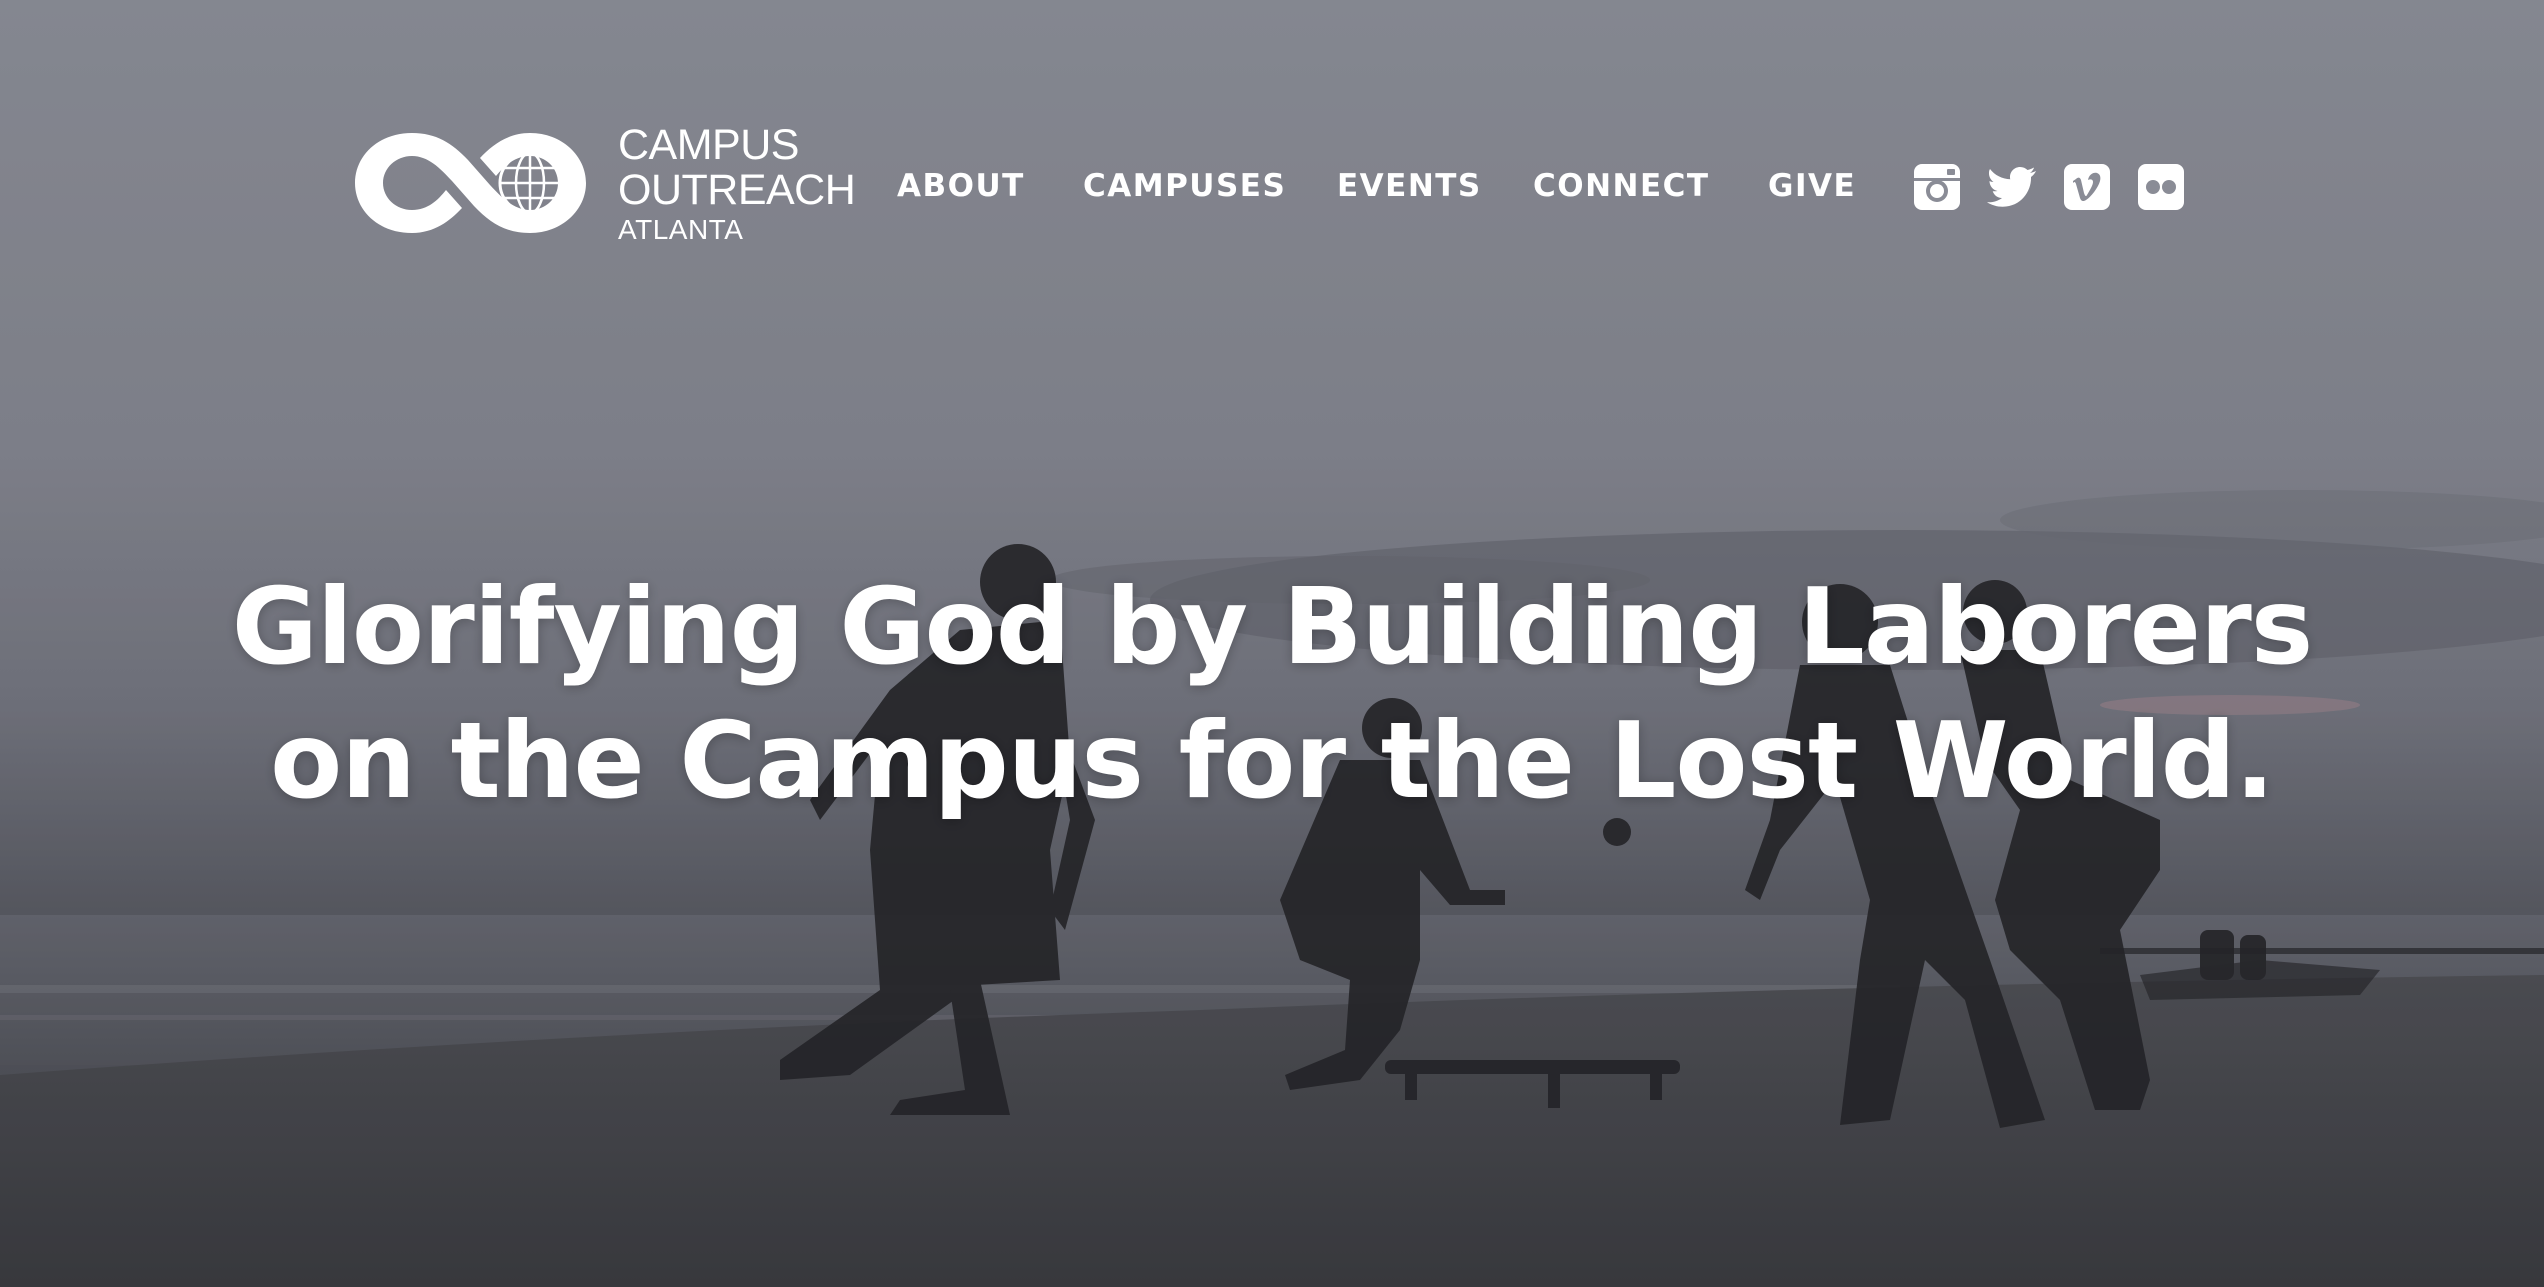 The image size is (2544, 1287). I want to click on hero-tagline-line1: Glorifying God by Building Laborers, so click(1272, 627).